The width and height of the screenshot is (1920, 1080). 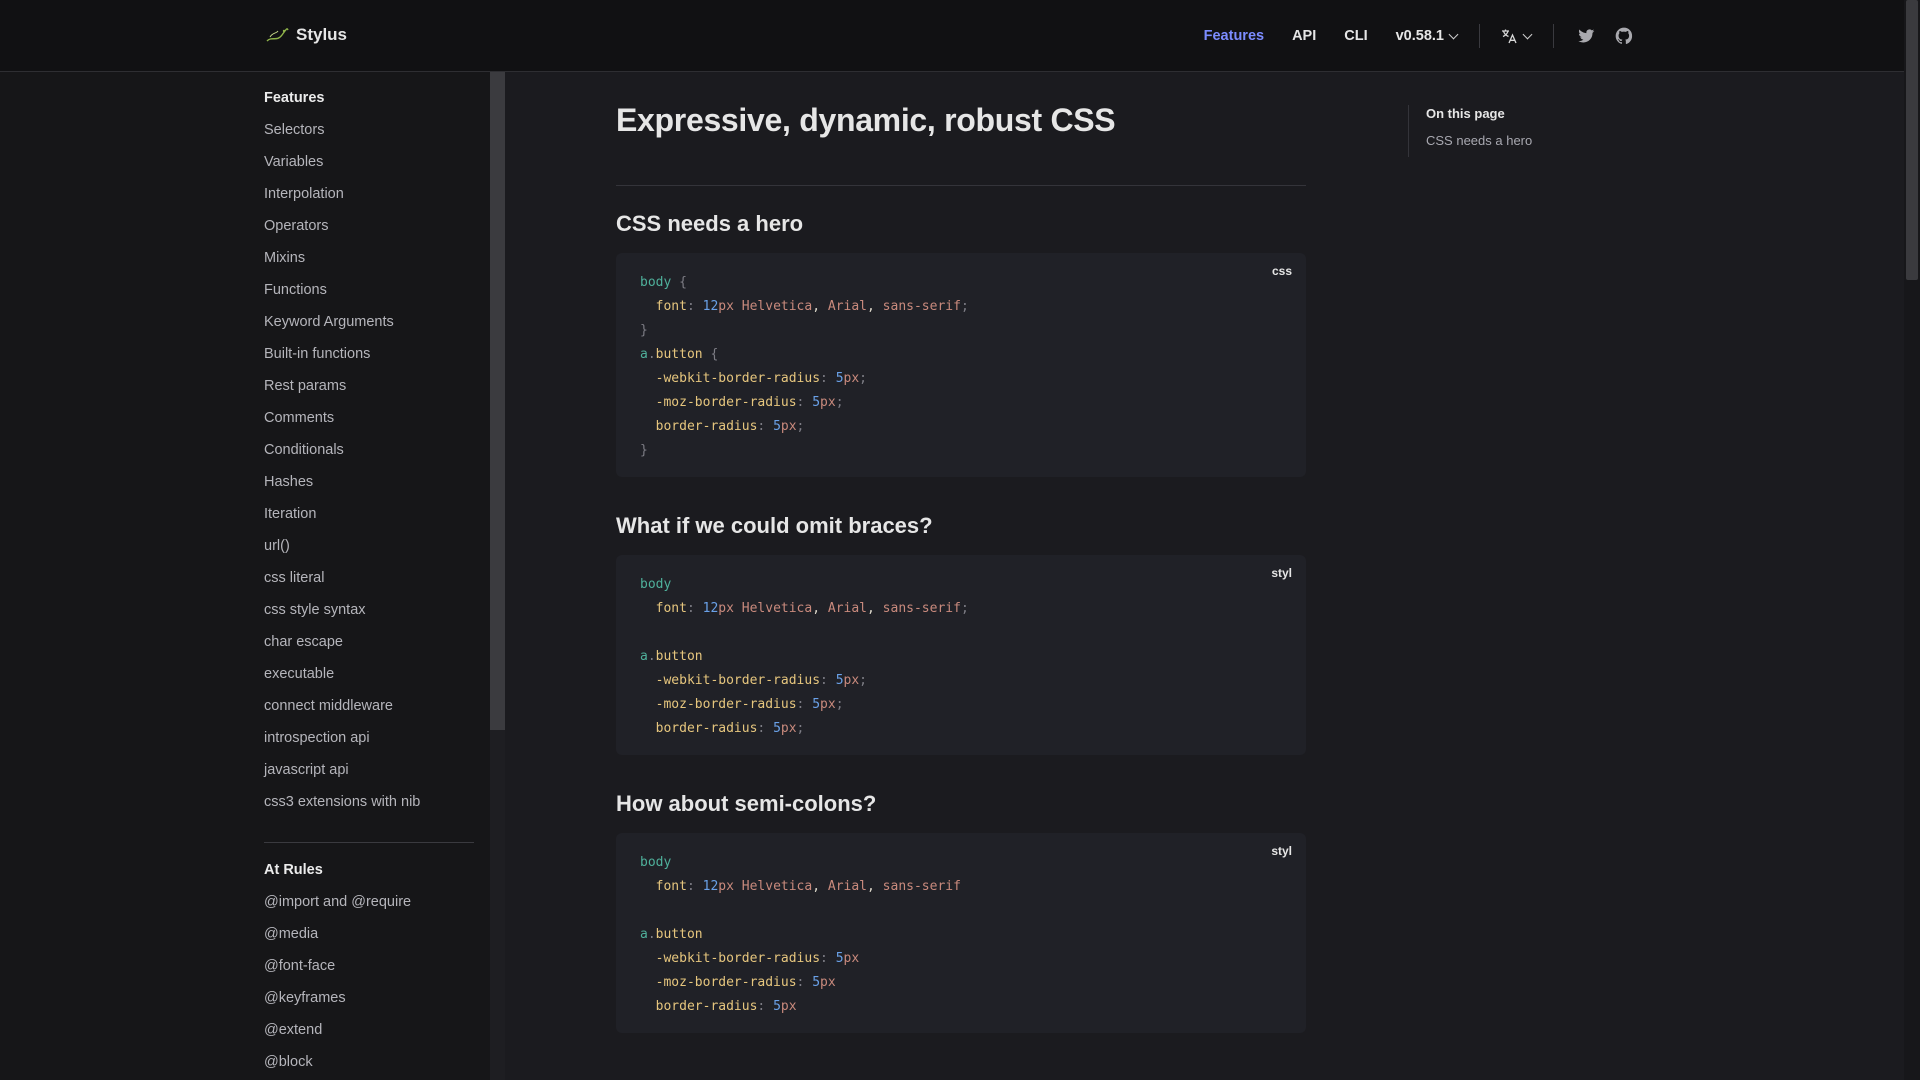 I want to click on brand-name: Stylus, so click(x=322, y=34).